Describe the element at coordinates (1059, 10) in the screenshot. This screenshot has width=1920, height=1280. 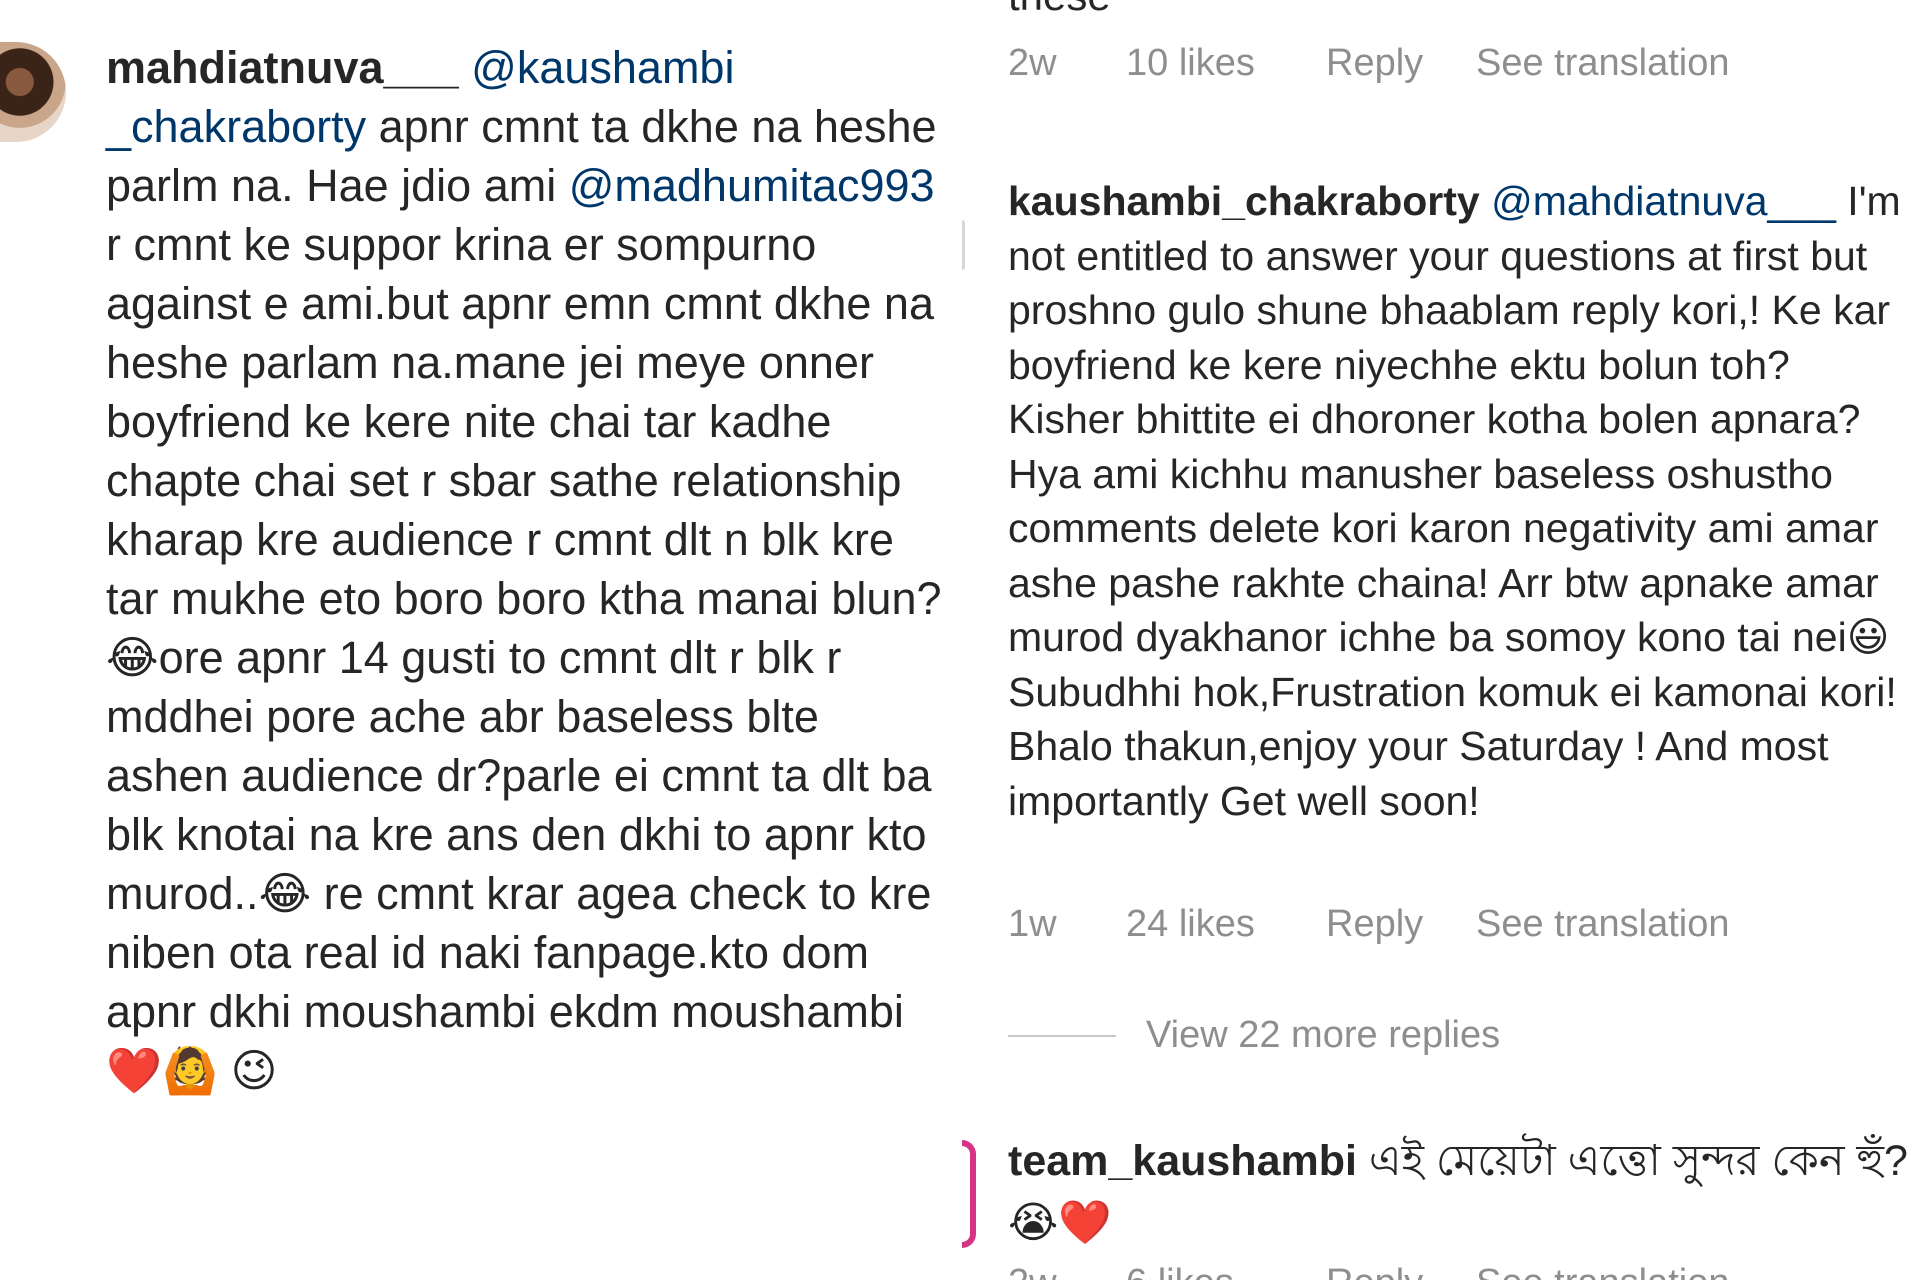
I see `truncated-text: these` at that location.